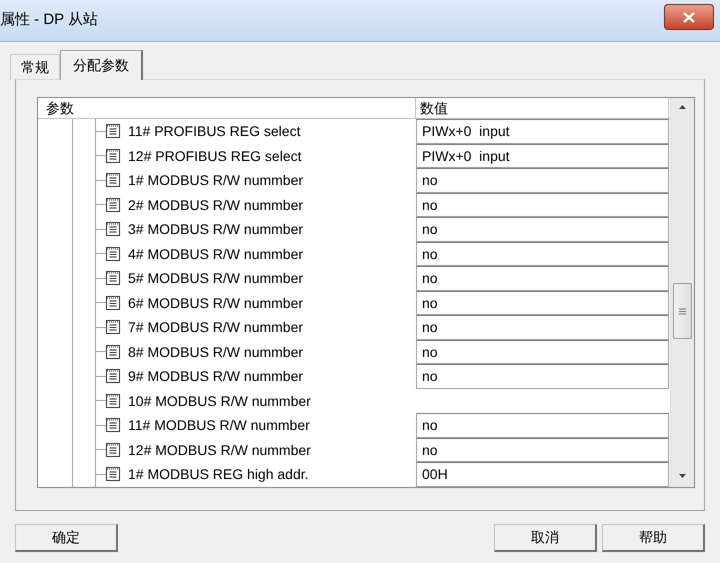  Describe the element at coordinates (218, 474) in the screenshot. I see `parameter-name: 1# MODBUS REG high addr.` at that location.